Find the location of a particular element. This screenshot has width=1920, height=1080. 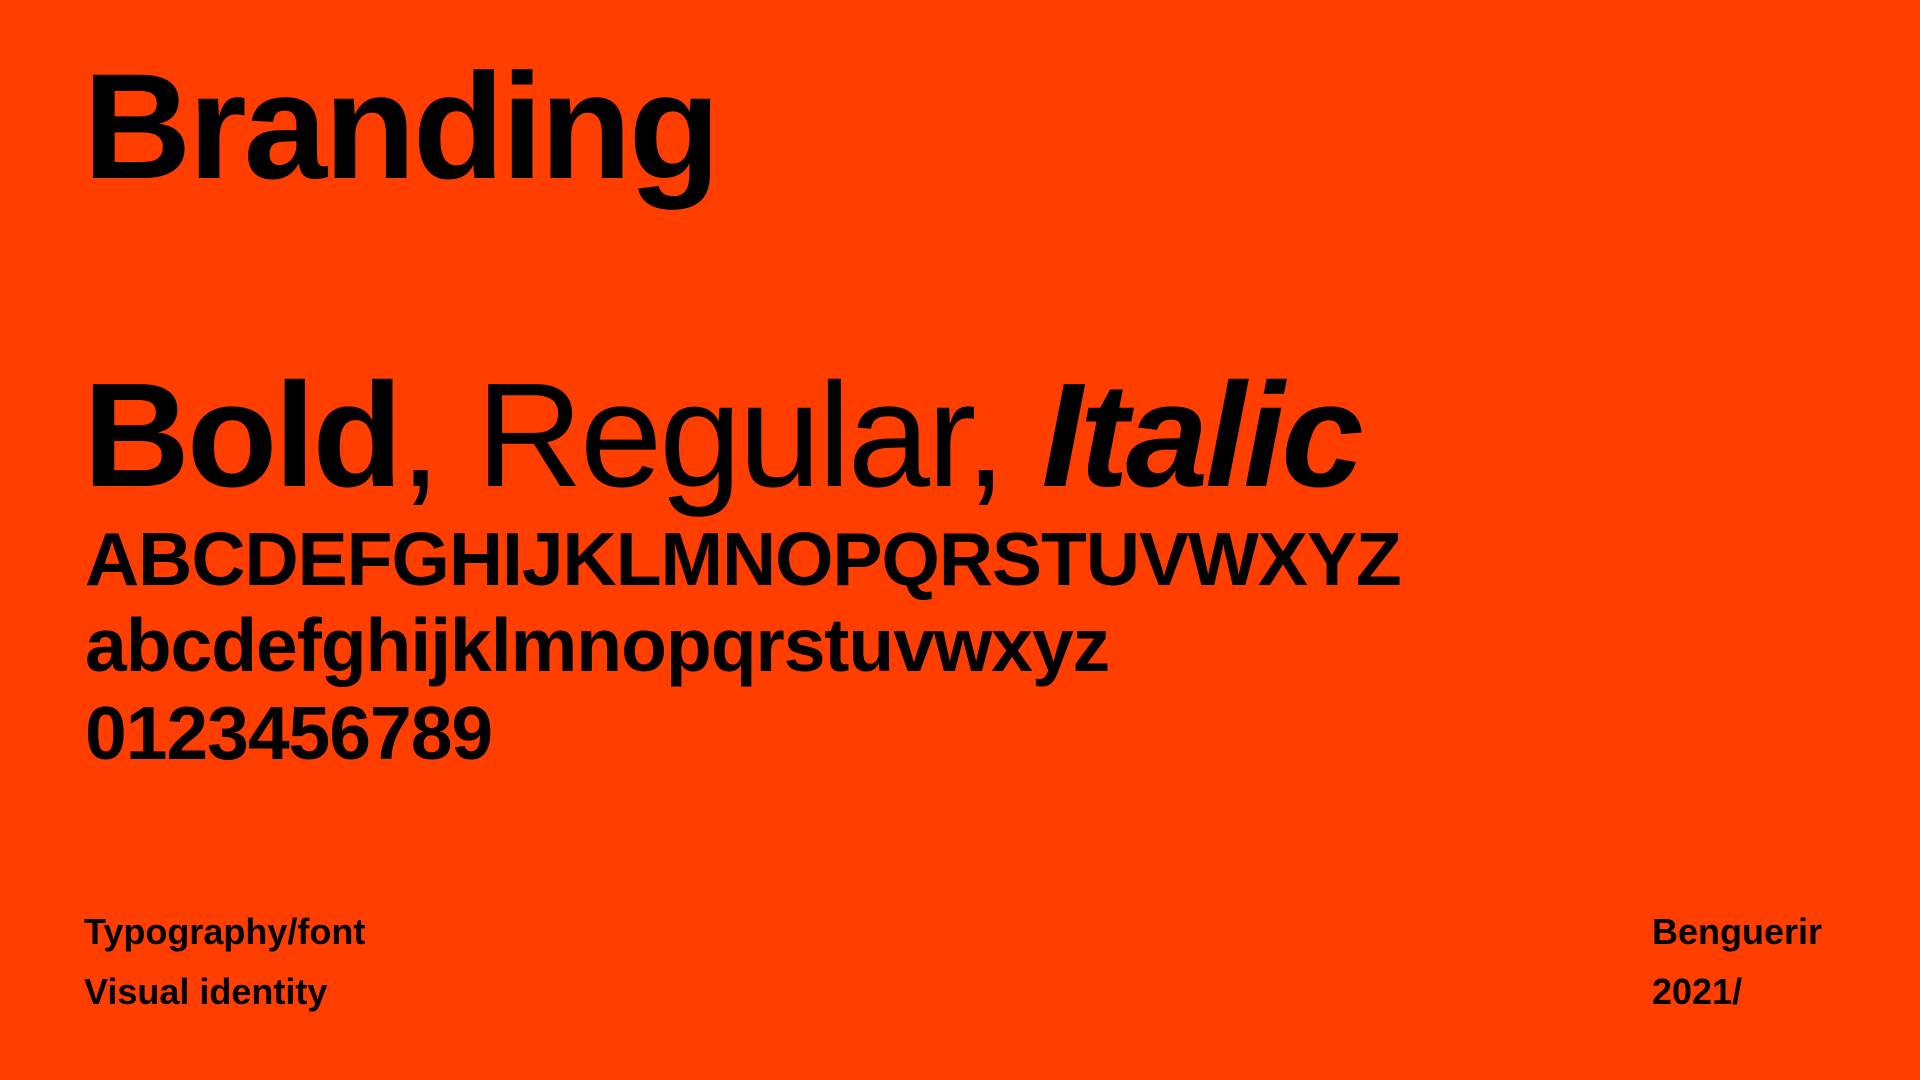

regular-style-label: Regular, is located at coordinates (759, 435).